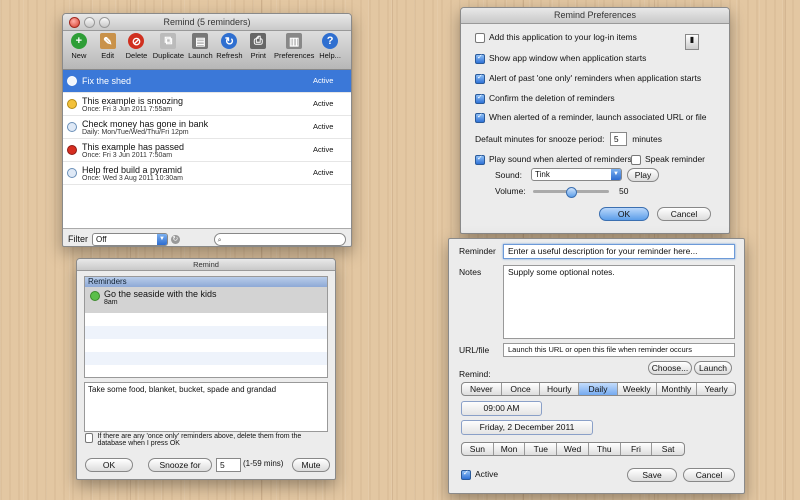 The image size is (800, 500). Describe the element at coordinates (716, 389) in the screenshot. I see `freq-yearly: Yearly` at that location.